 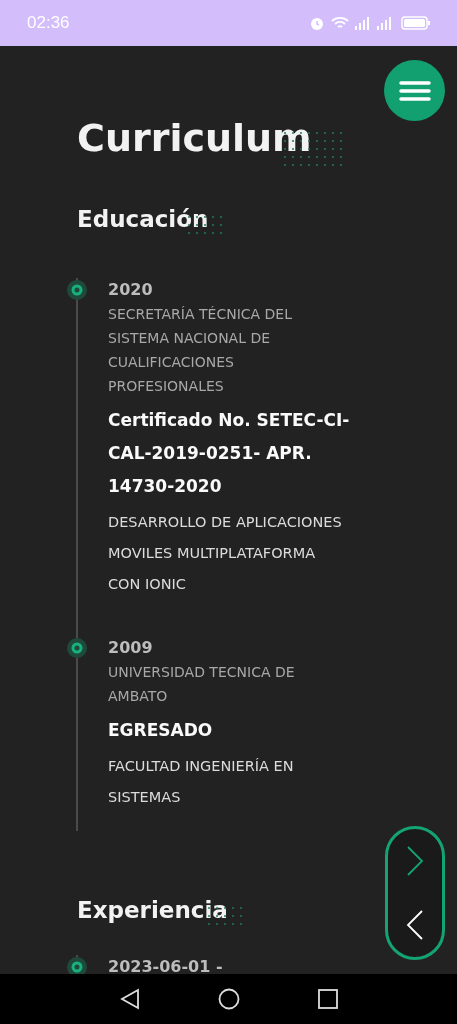 What do you see at coordinates (225, 553) in the screenshot?
I see `entry-description: DESARROLLO DE APLICACIONES MOVILES MULTIPLATAFORMA CON IONIC` at bounding box center [225, 553].